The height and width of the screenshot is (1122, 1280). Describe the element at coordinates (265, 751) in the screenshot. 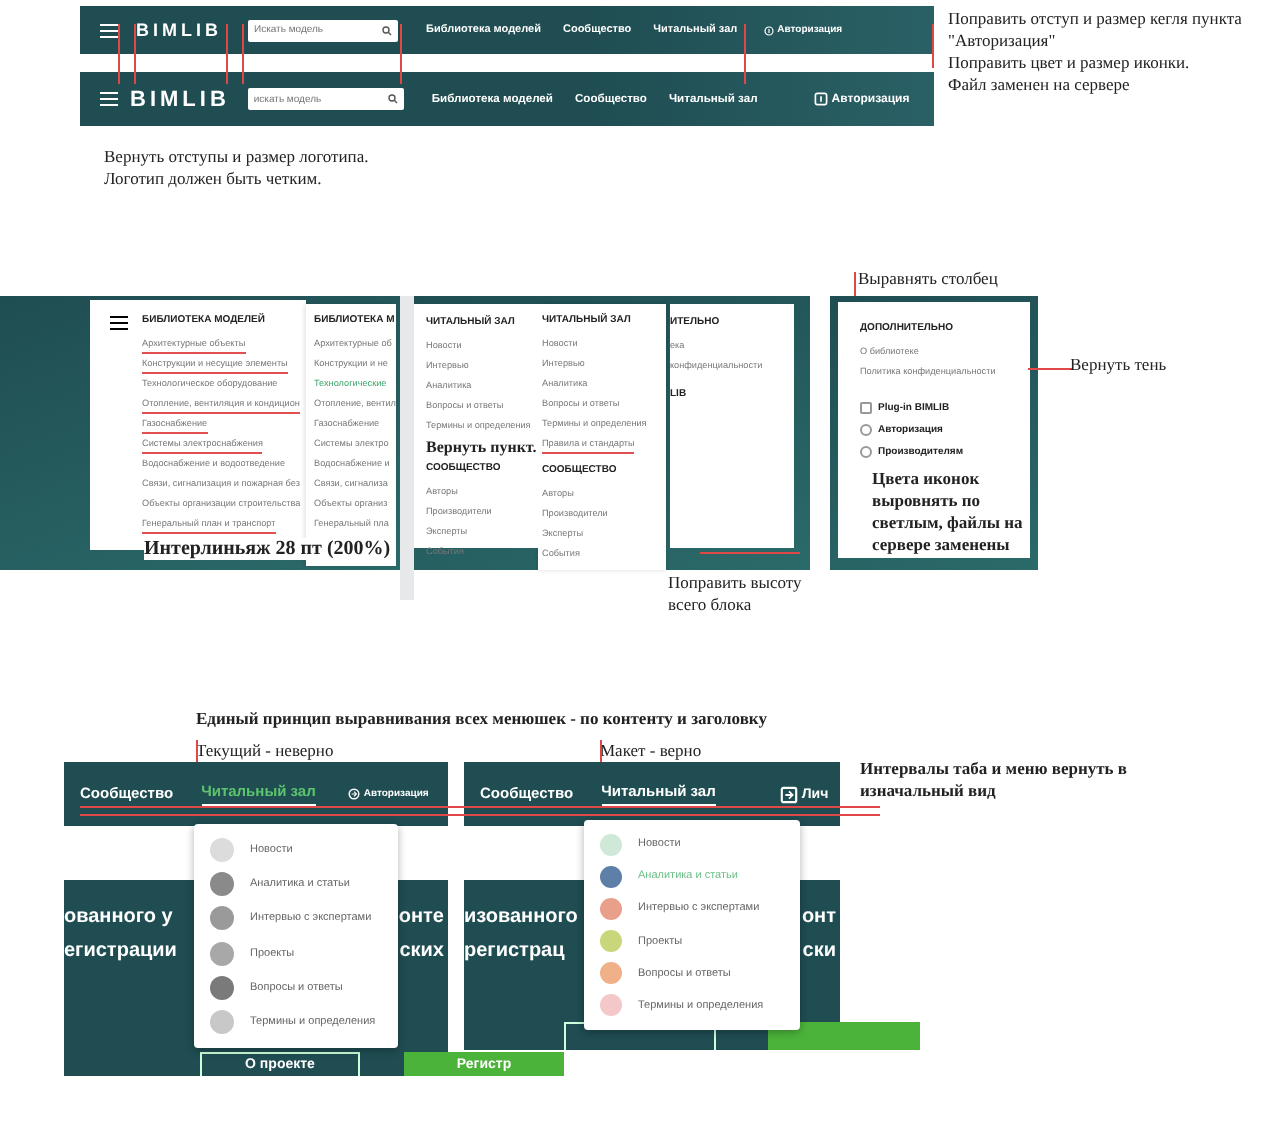

I see `annotation-note: Текущий - неверно` at that location.